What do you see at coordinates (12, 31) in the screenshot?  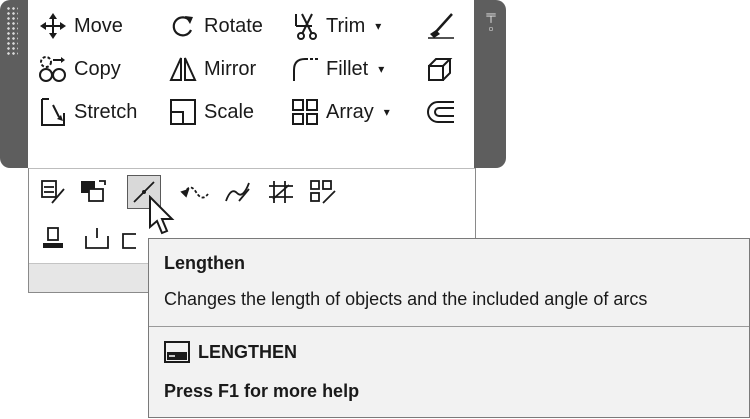 I see `drag-grip-handle` at bounding box center [12, 31].